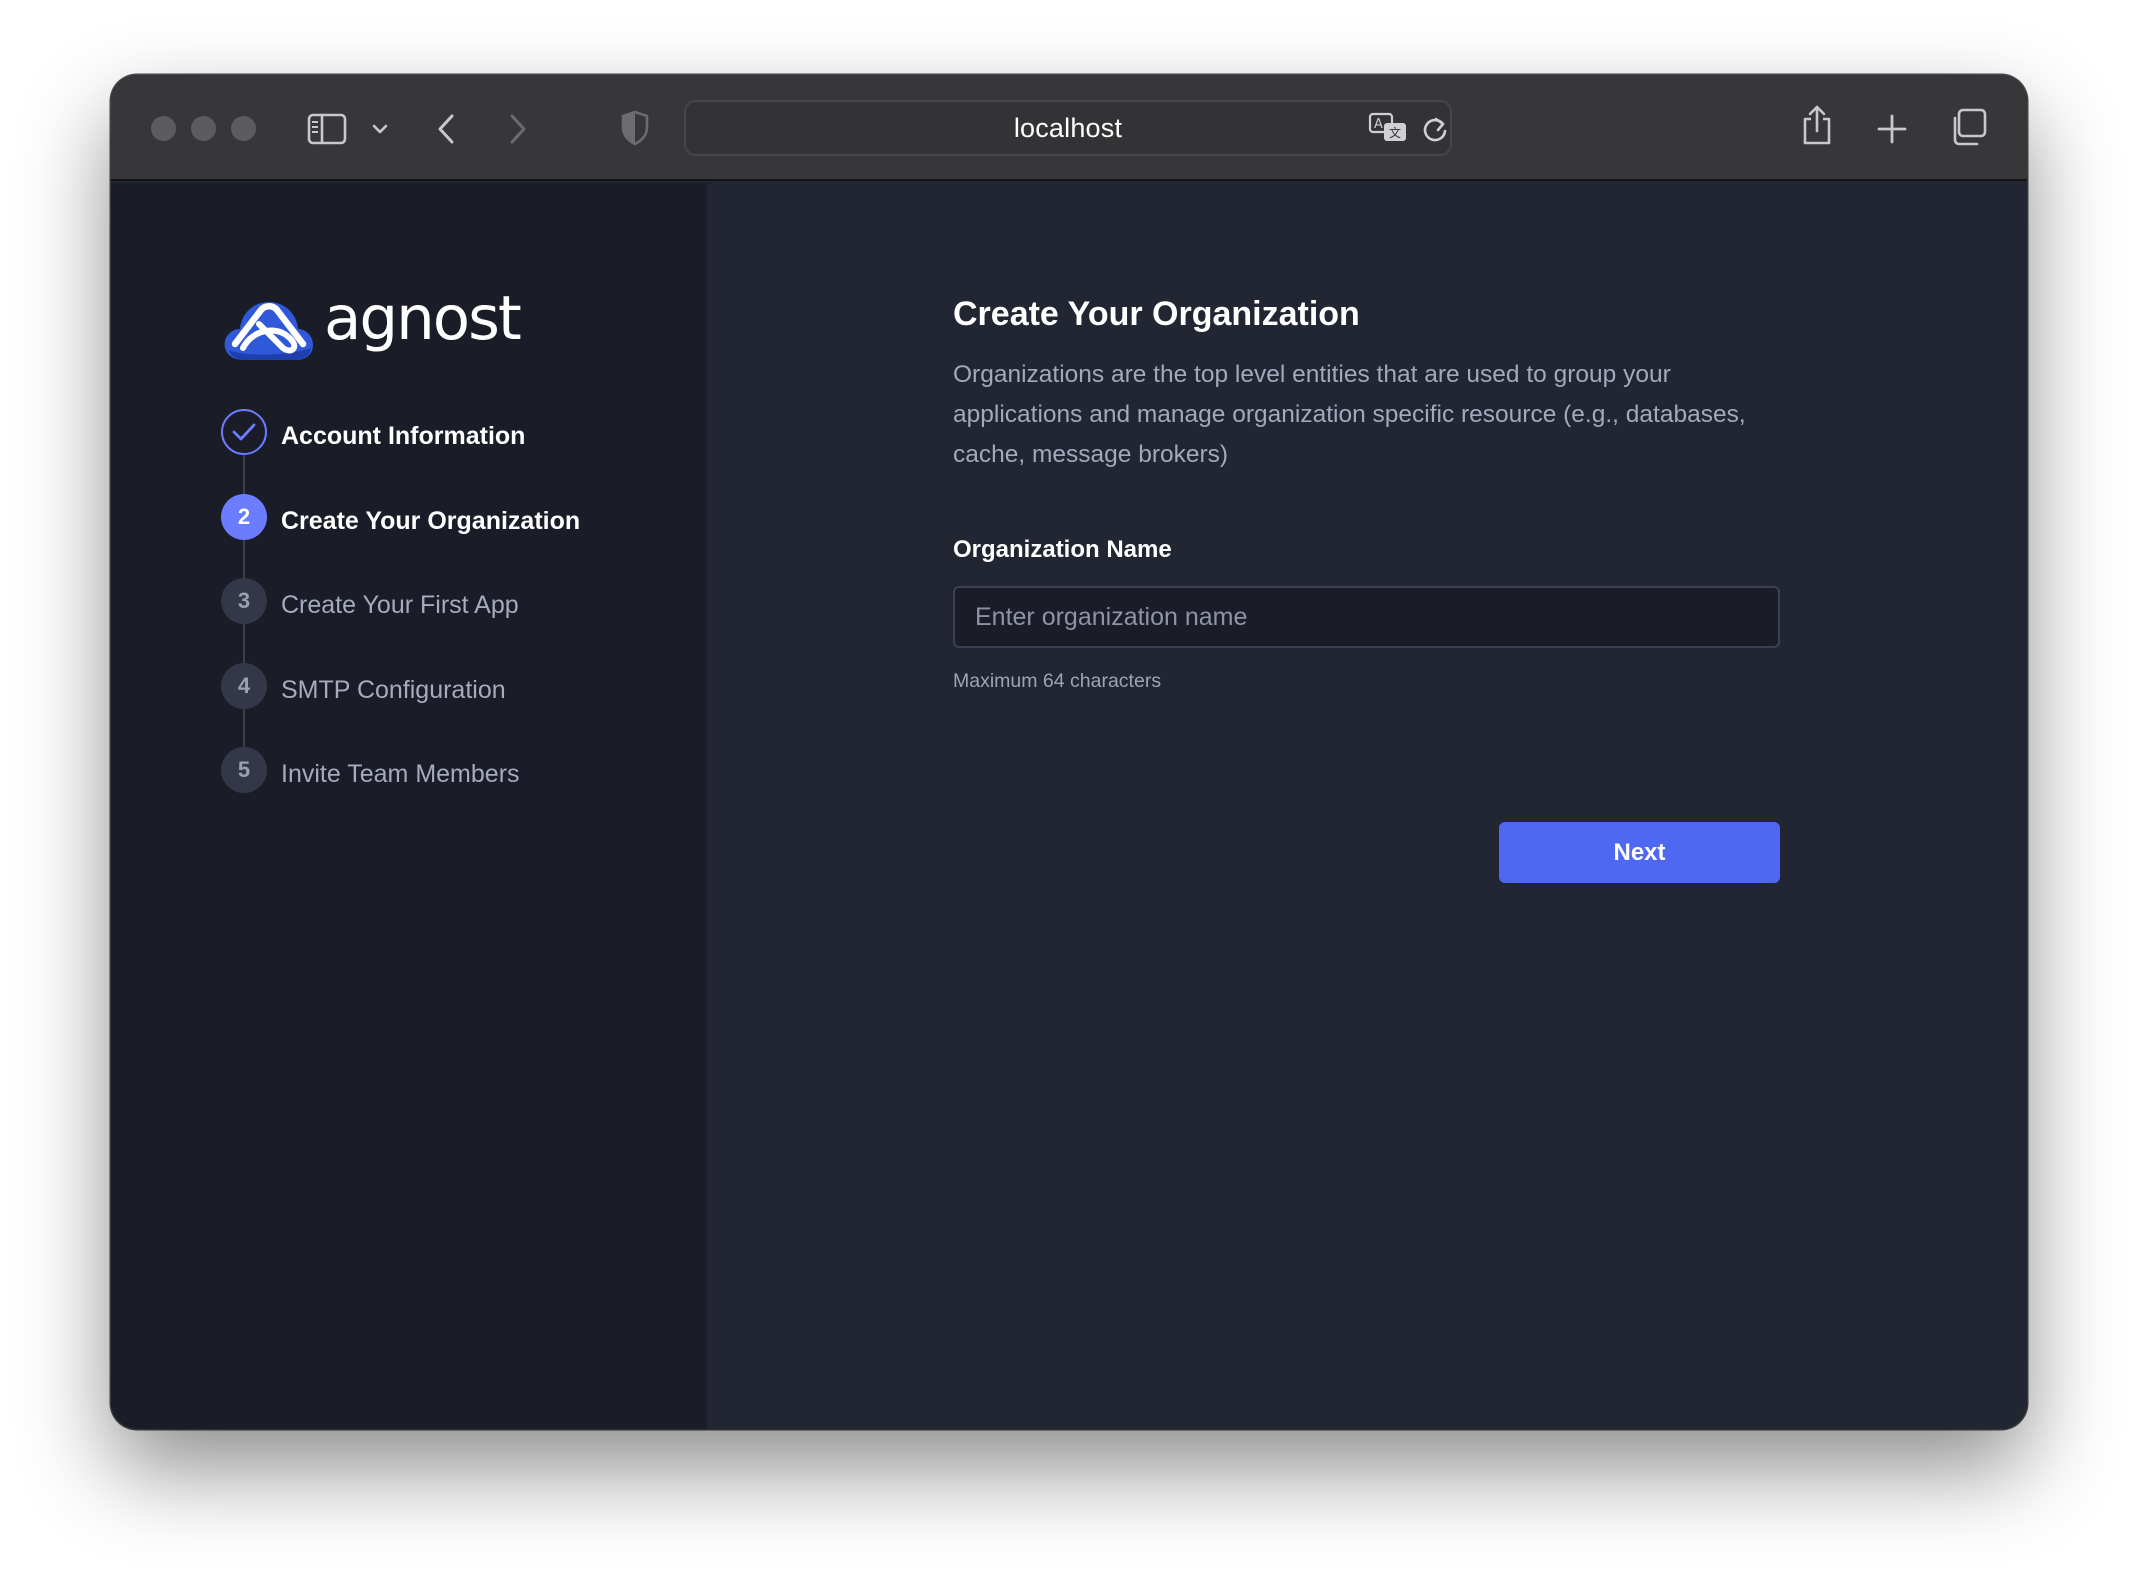  What do you see at coordinates (1366, 617) in the screenshot?
I see `organization-name-input` at bounding box center [1366, 617].